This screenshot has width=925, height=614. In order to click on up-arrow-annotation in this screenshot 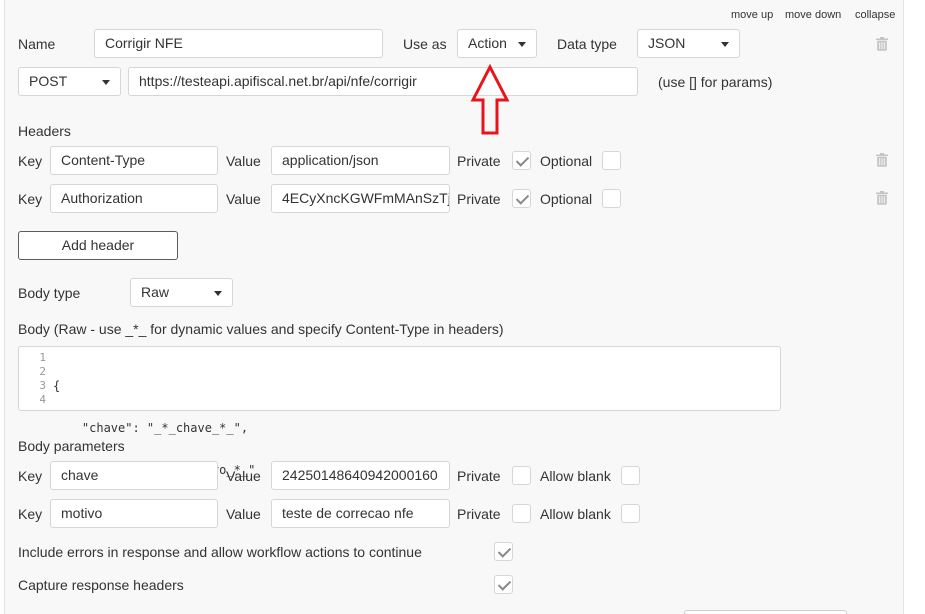, I will do `click(490, 99)`.